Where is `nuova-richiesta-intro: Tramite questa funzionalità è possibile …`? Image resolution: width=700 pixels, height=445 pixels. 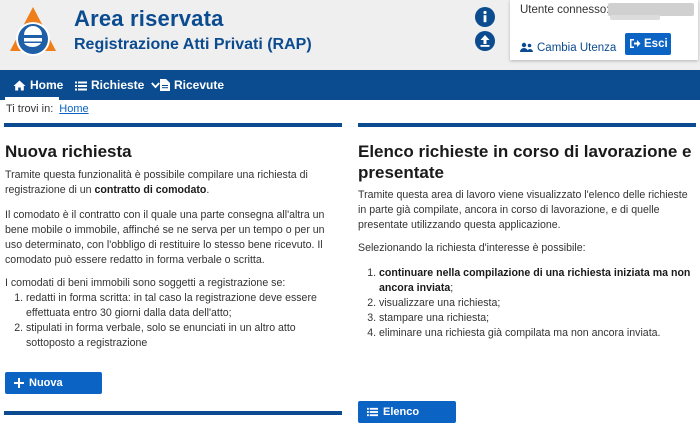 nuova-richiesta-intro: Tramite questa funzionalità è possibile … is located at coordinates (174, 183).